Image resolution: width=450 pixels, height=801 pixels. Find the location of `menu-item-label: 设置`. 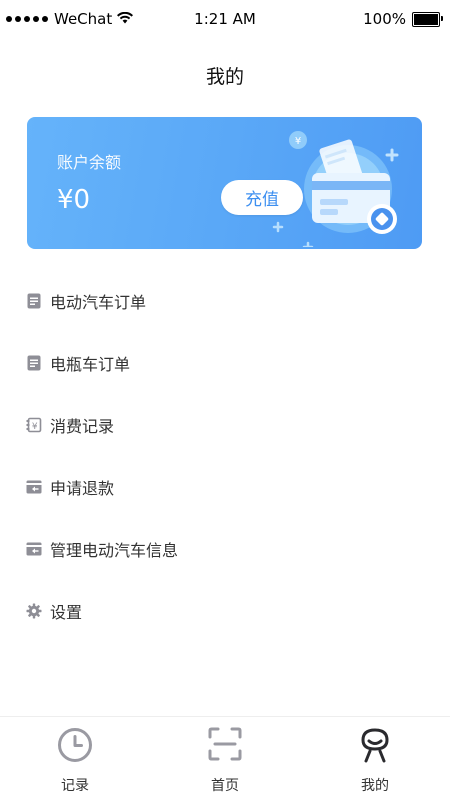

menu-item-label: 设置 is located at coordinates (66, 612).